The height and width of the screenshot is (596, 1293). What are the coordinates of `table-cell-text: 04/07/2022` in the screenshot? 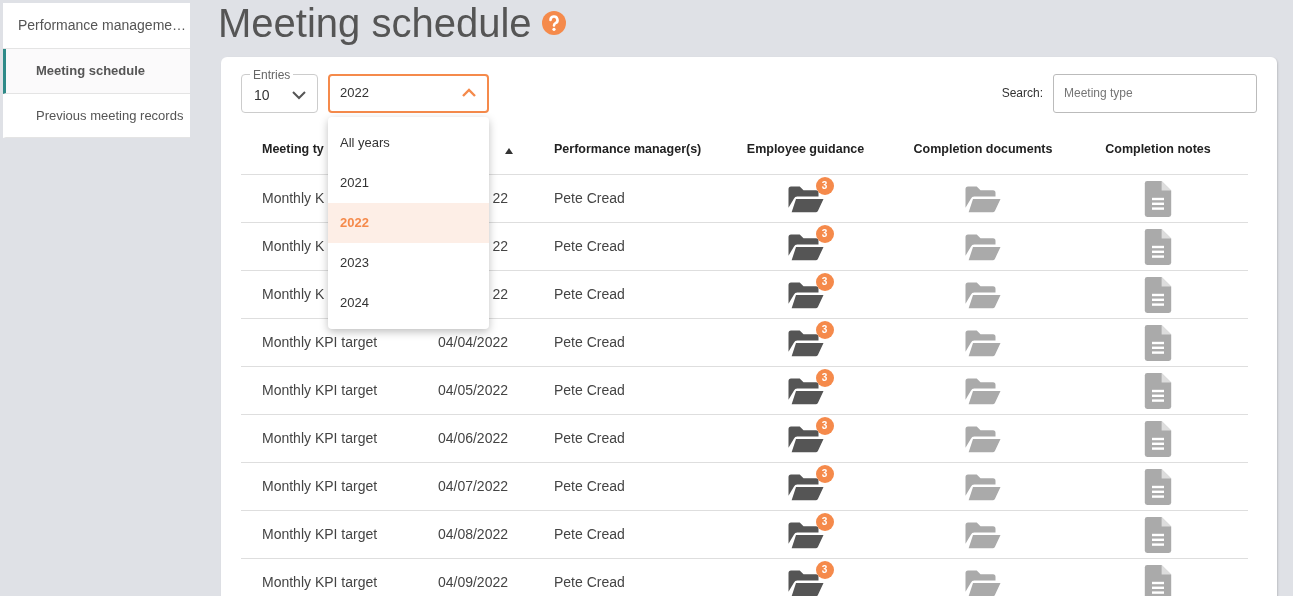 It's located at (472, 486).